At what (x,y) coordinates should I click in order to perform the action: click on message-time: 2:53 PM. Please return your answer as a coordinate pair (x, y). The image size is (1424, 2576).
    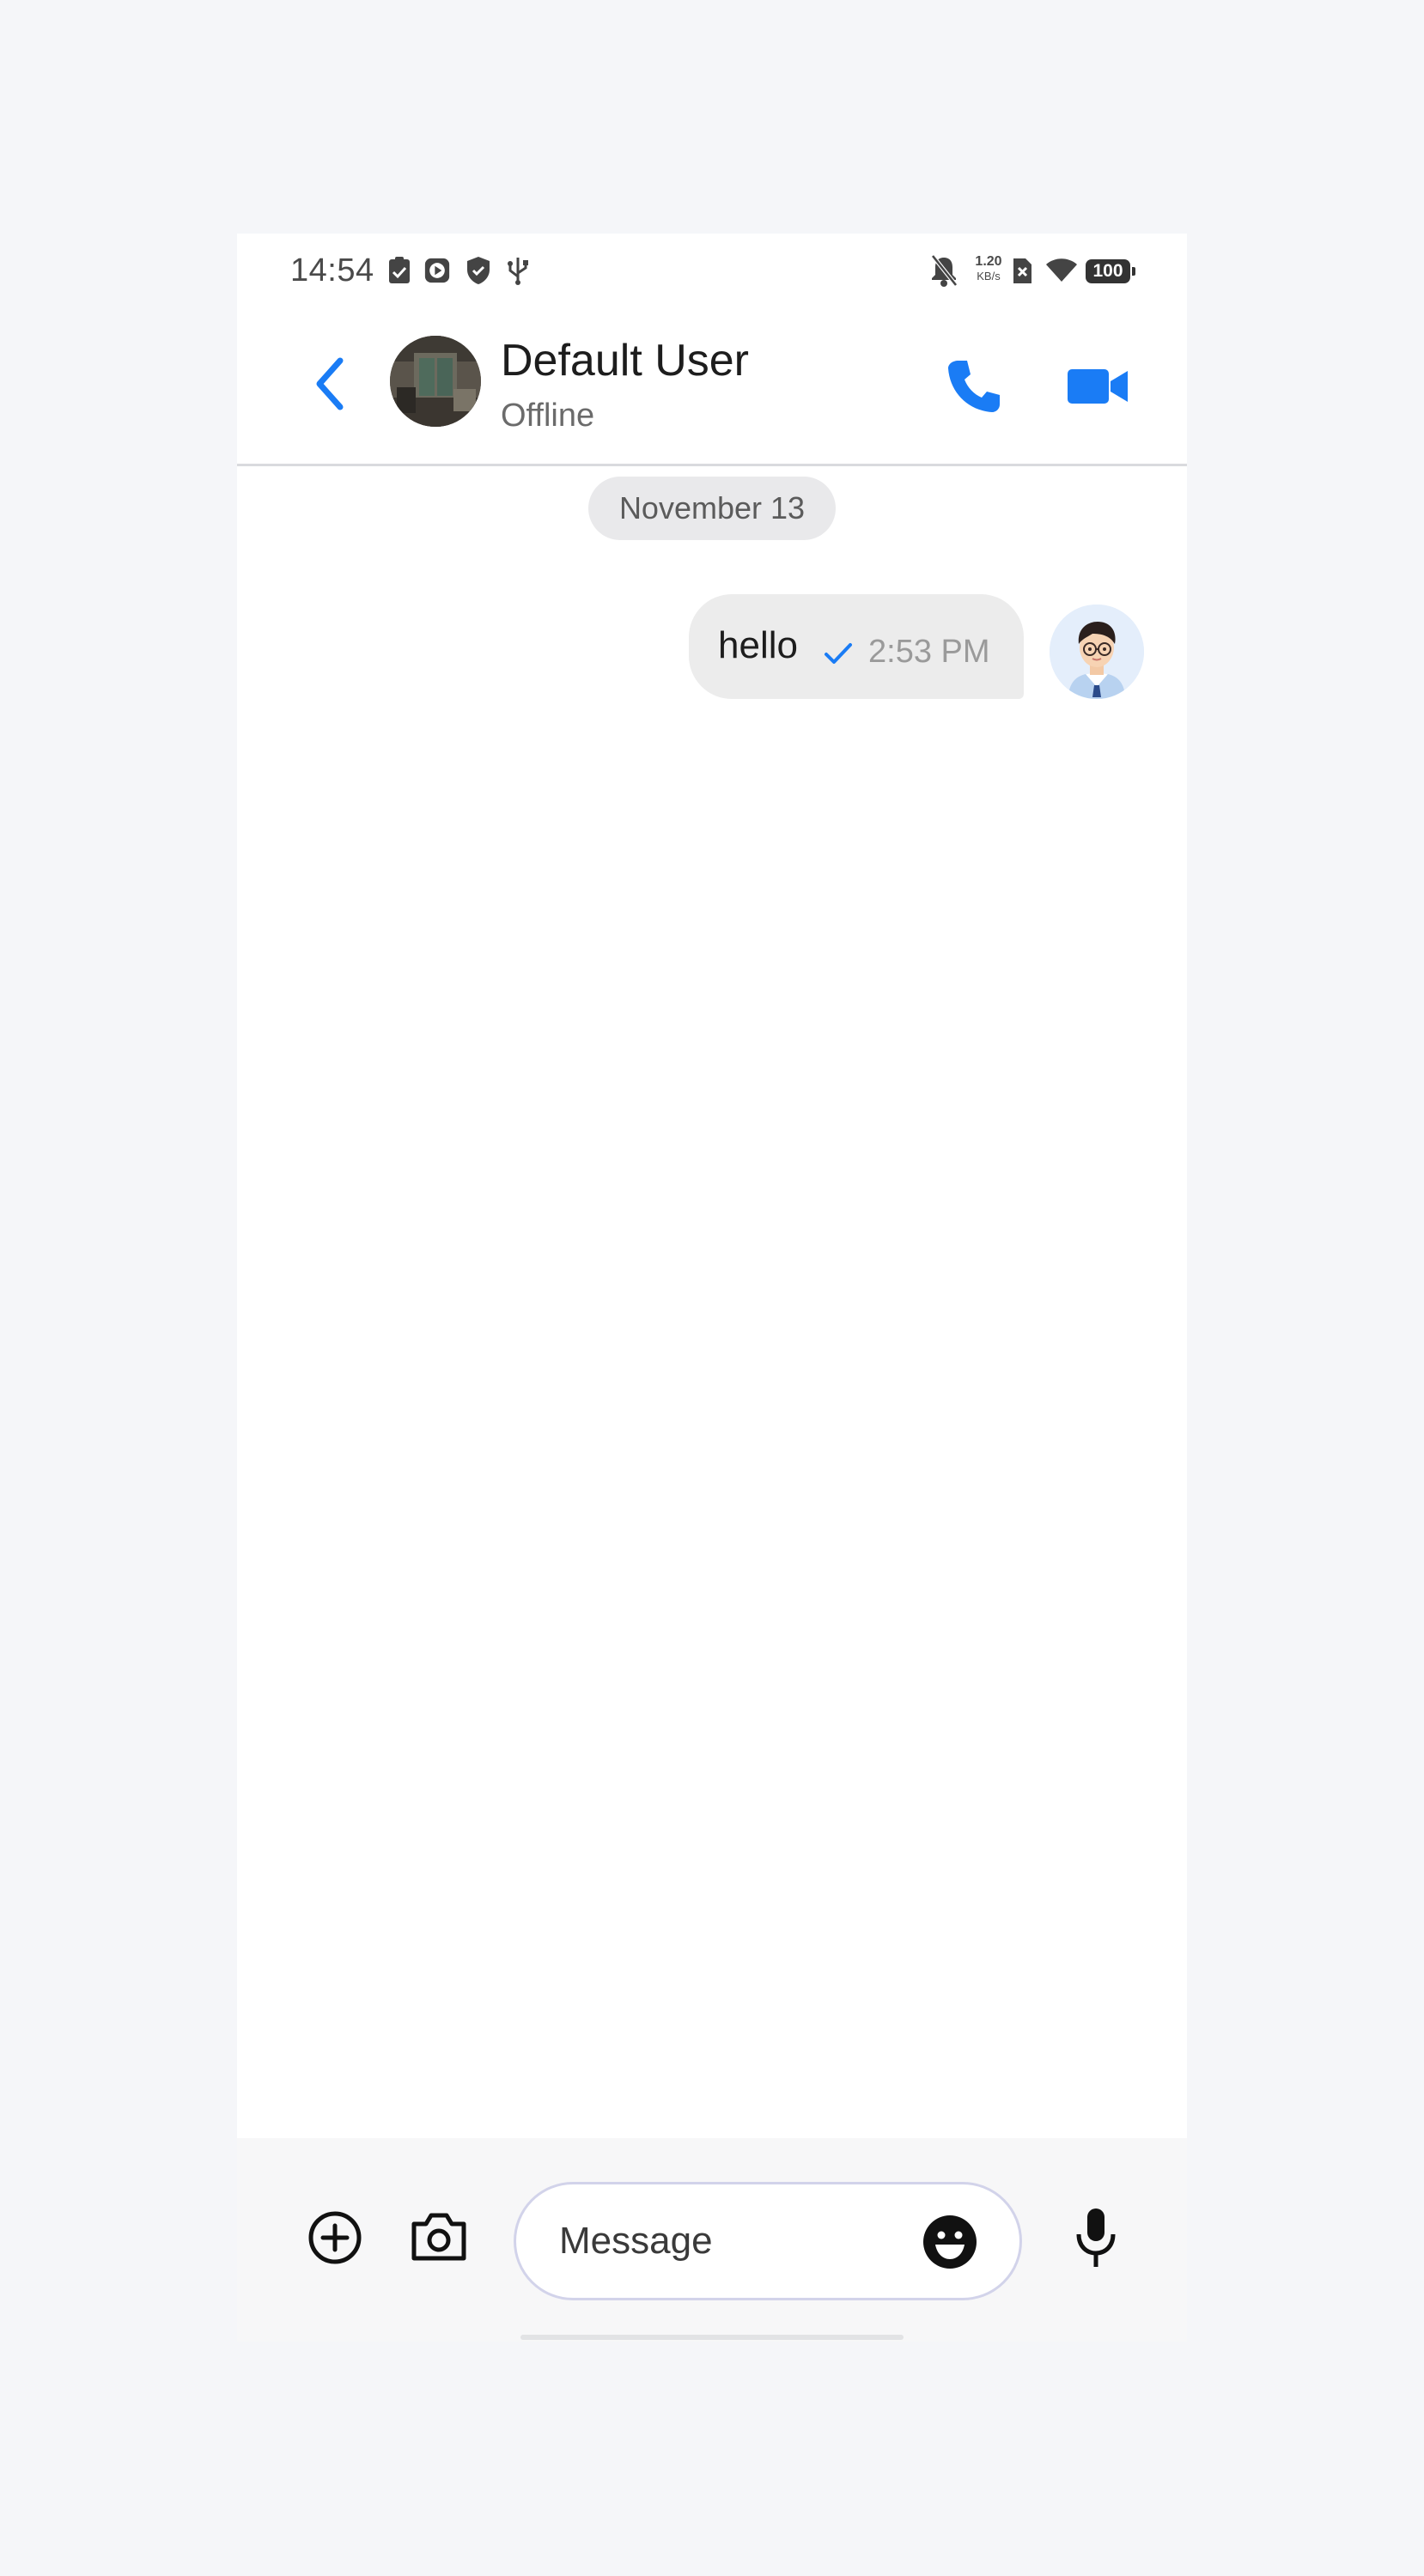
    Looking at the image, I should click on (929, 652).